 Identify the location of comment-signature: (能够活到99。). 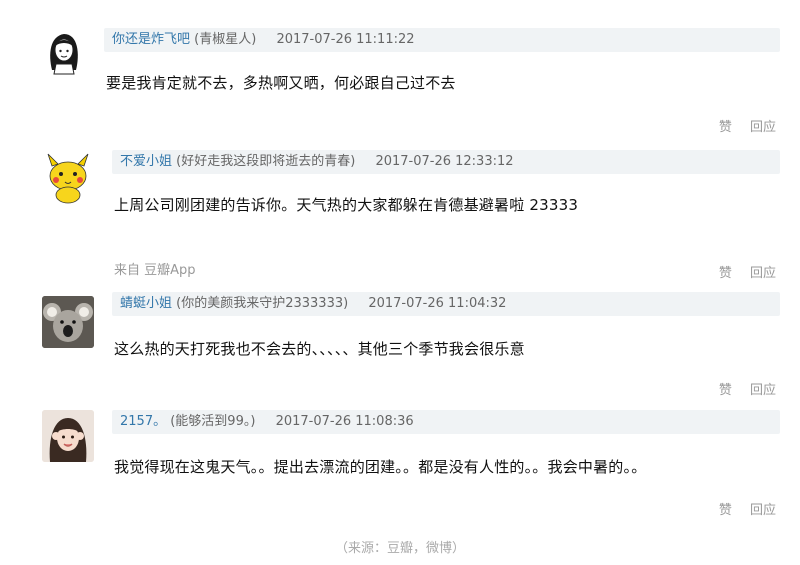
(213, 421).